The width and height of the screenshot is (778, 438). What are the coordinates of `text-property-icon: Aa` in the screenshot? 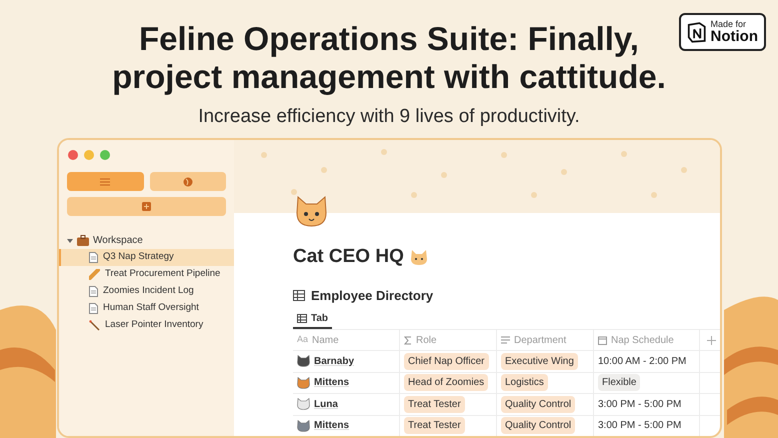 It's located at (302, 340).